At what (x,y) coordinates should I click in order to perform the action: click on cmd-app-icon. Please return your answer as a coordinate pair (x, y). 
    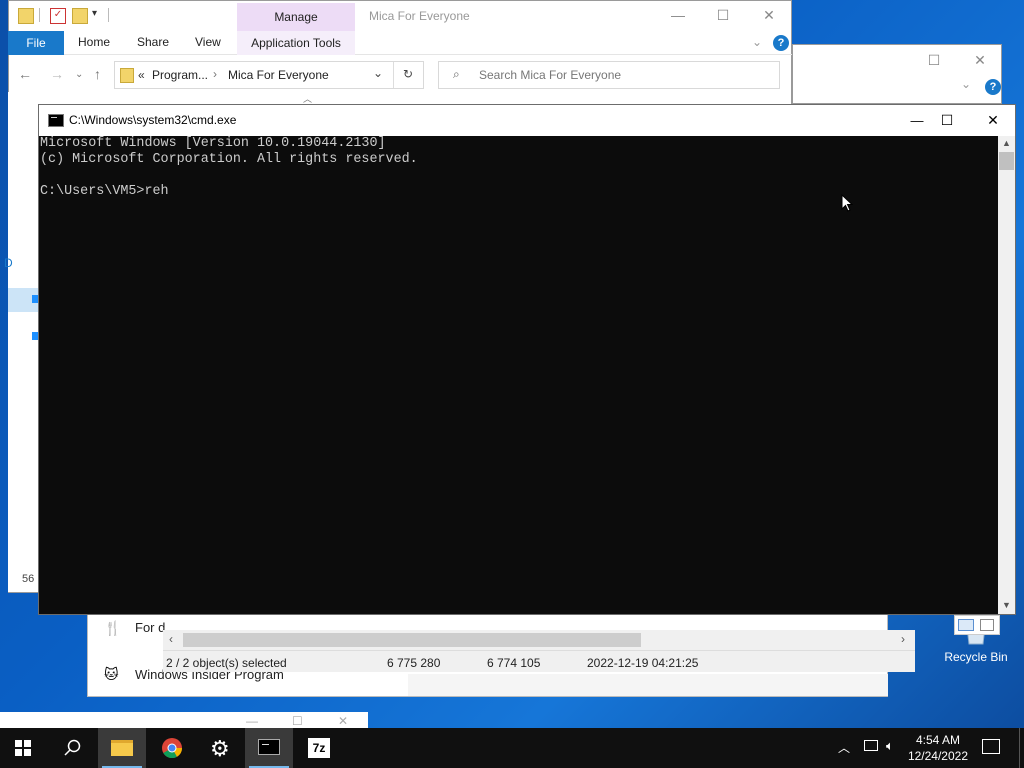
    Looking at the image, I should click on (56, 120).